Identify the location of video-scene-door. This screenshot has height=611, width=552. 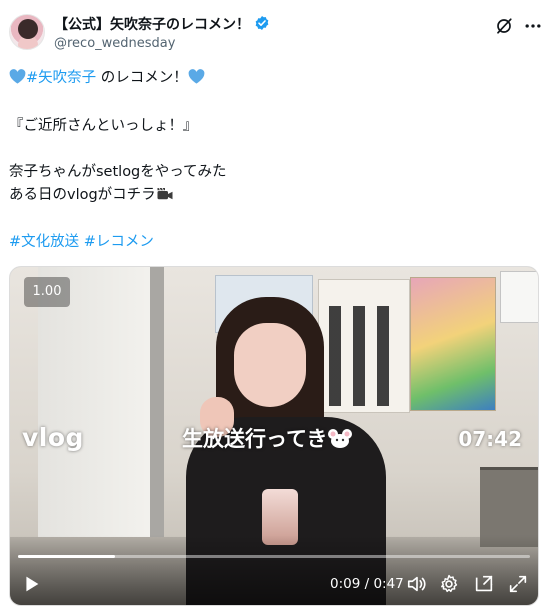
(98, 412).